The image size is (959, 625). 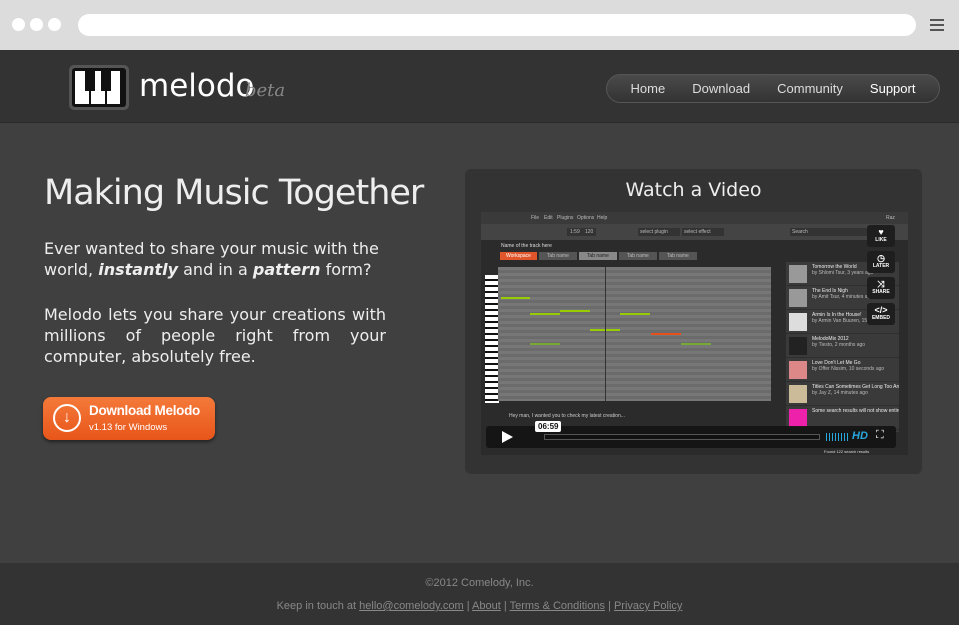 I want to click on embed-button: </> EMBED, so click(x=881, y=314).